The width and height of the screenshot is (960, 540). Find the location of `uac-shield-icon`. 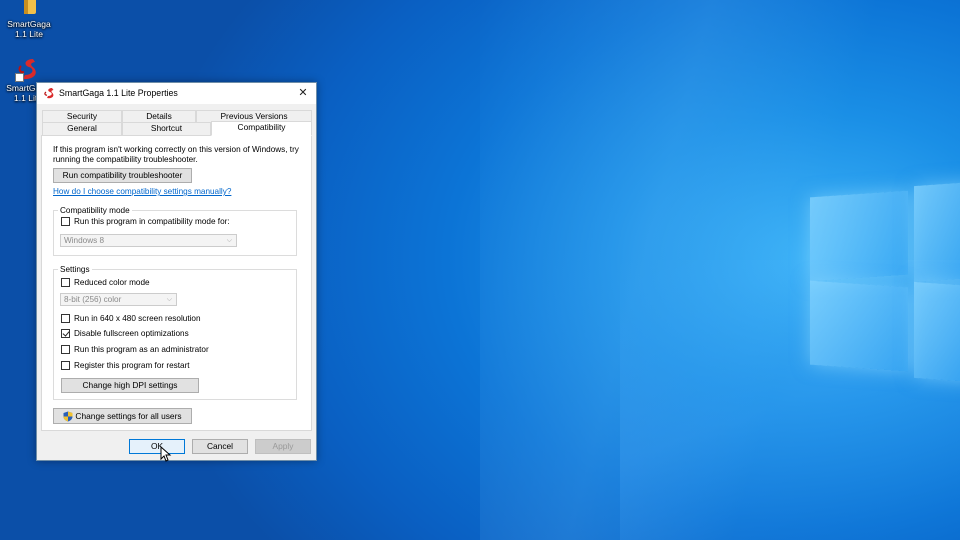

uac-shield-icon is located at coordinates (68, 416).